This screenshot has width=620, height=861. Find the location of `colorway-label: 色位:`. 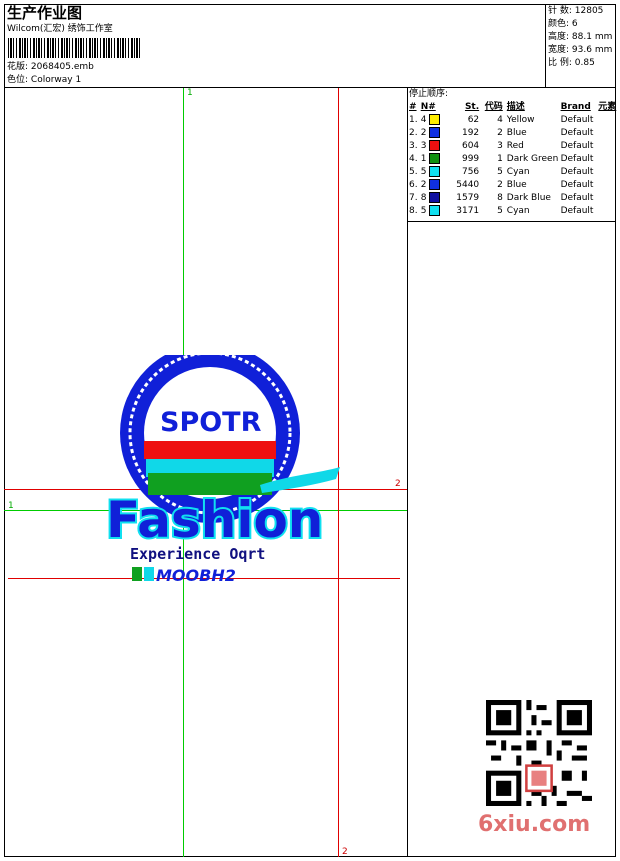

colorway-label: 色位: is located at coordinates (18, 80).